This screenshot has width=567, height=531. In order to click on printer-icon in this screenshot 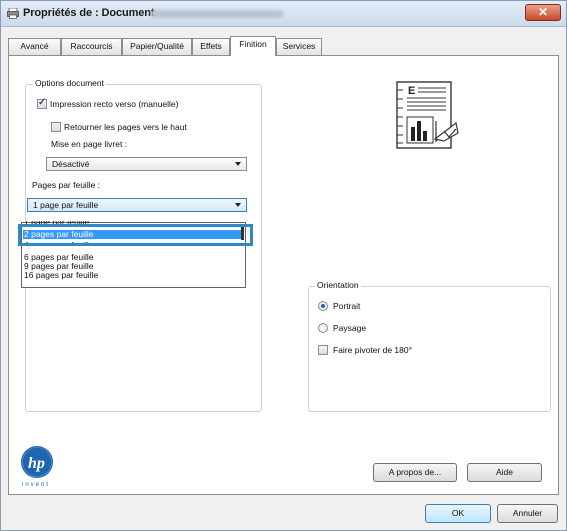, I will do `click(13, 13)`.